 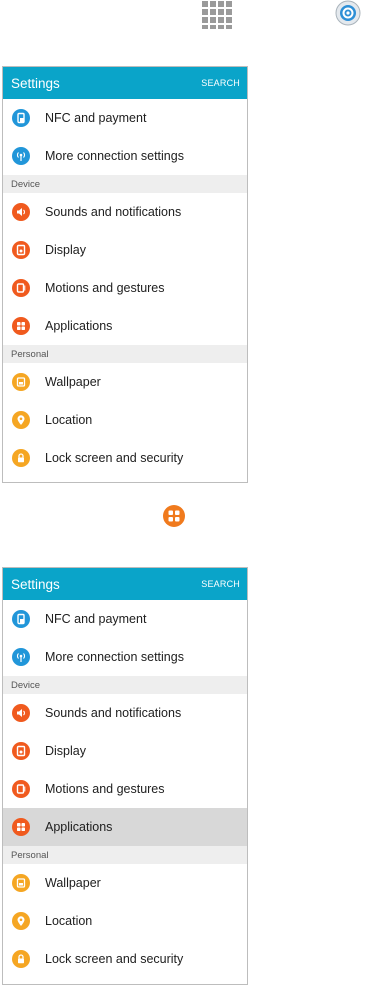 What do you see at coordinates (348, 15) in the screenshot?
I see `settings-gear-icon` at bounding box center [348, 15].